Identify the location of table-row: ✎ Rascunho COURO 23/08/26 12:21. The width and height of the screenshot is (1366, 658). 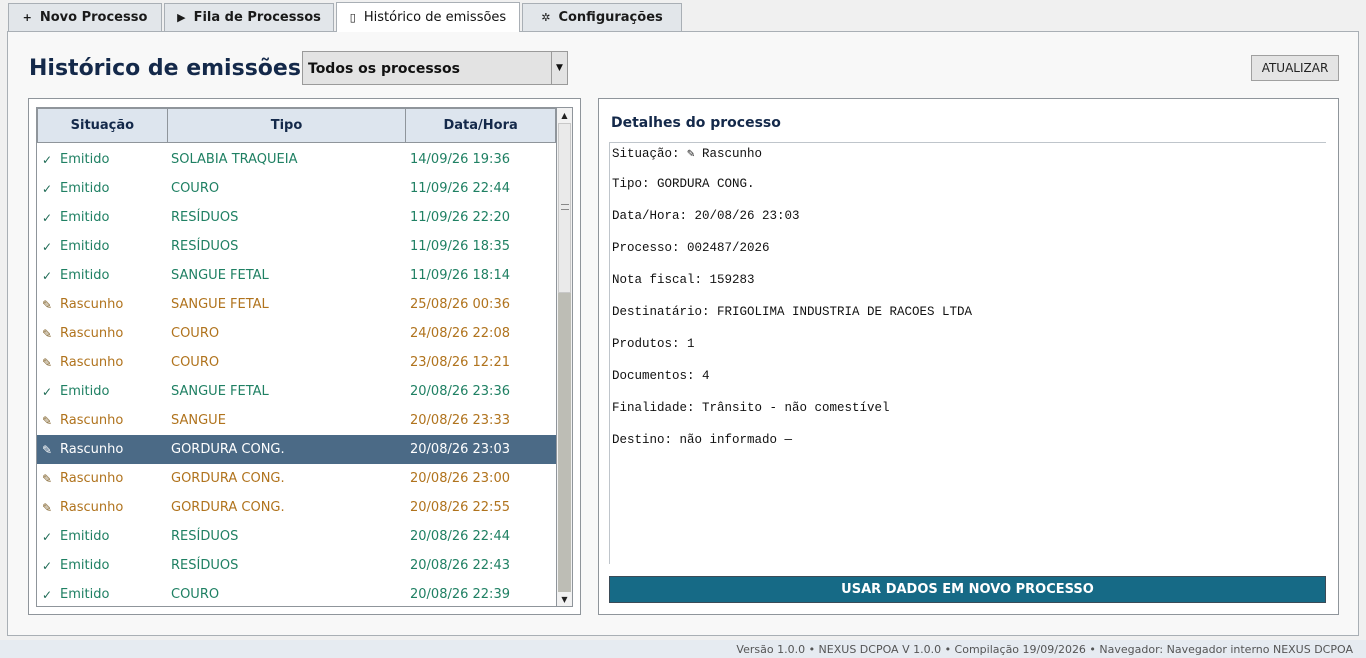
(296, 362).